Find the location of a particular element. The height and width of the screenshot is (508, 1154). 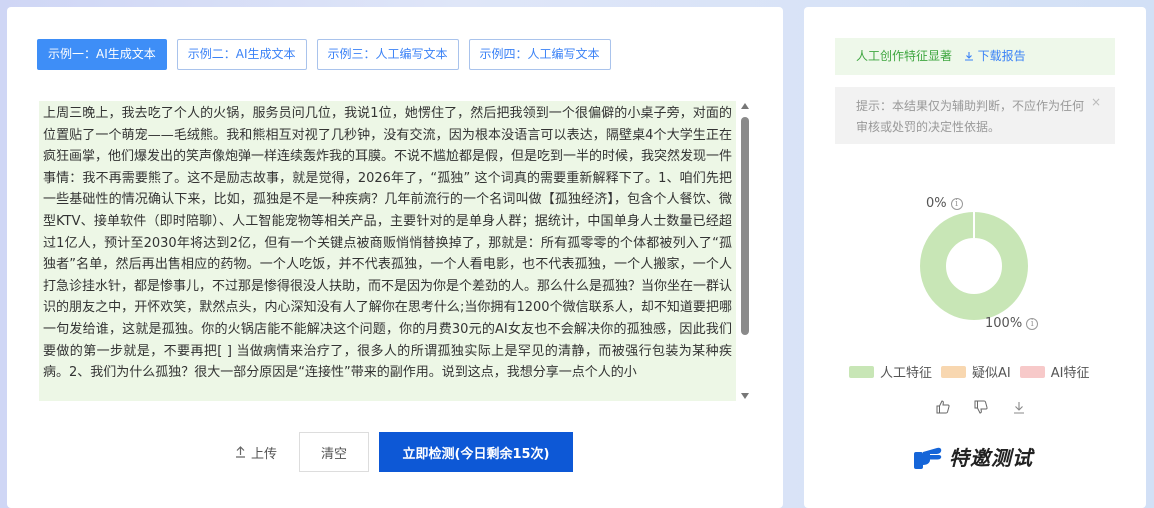

upload-button: 上传 is located at coordinates (256, 452).